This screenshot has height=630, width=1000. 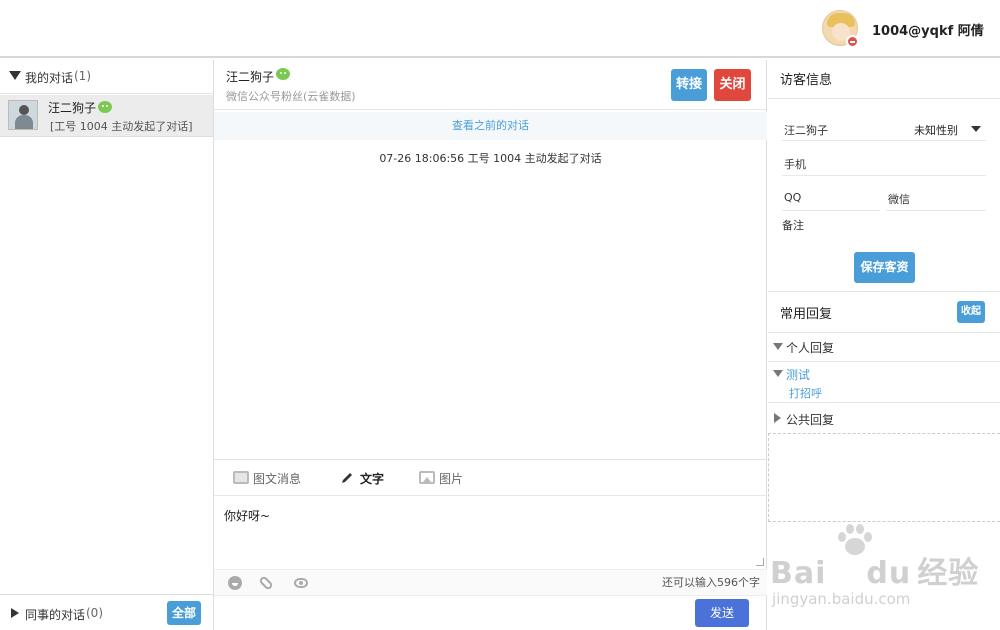 What do you see at coordinates (806, 314) in the screenshot?
I see `quick-replies-title: 常用回复` at bounding box center [806, 314].